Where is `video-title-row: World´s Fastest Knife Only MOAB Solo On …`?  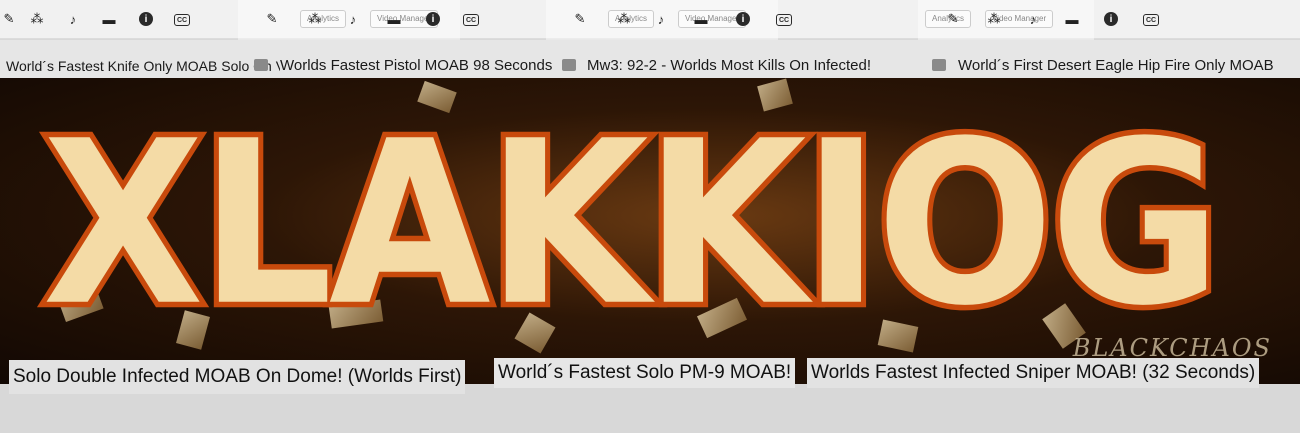 video-title-row: World´s Fastest Knife Only MOAB Solo On … is located at coordinates (650, 59).